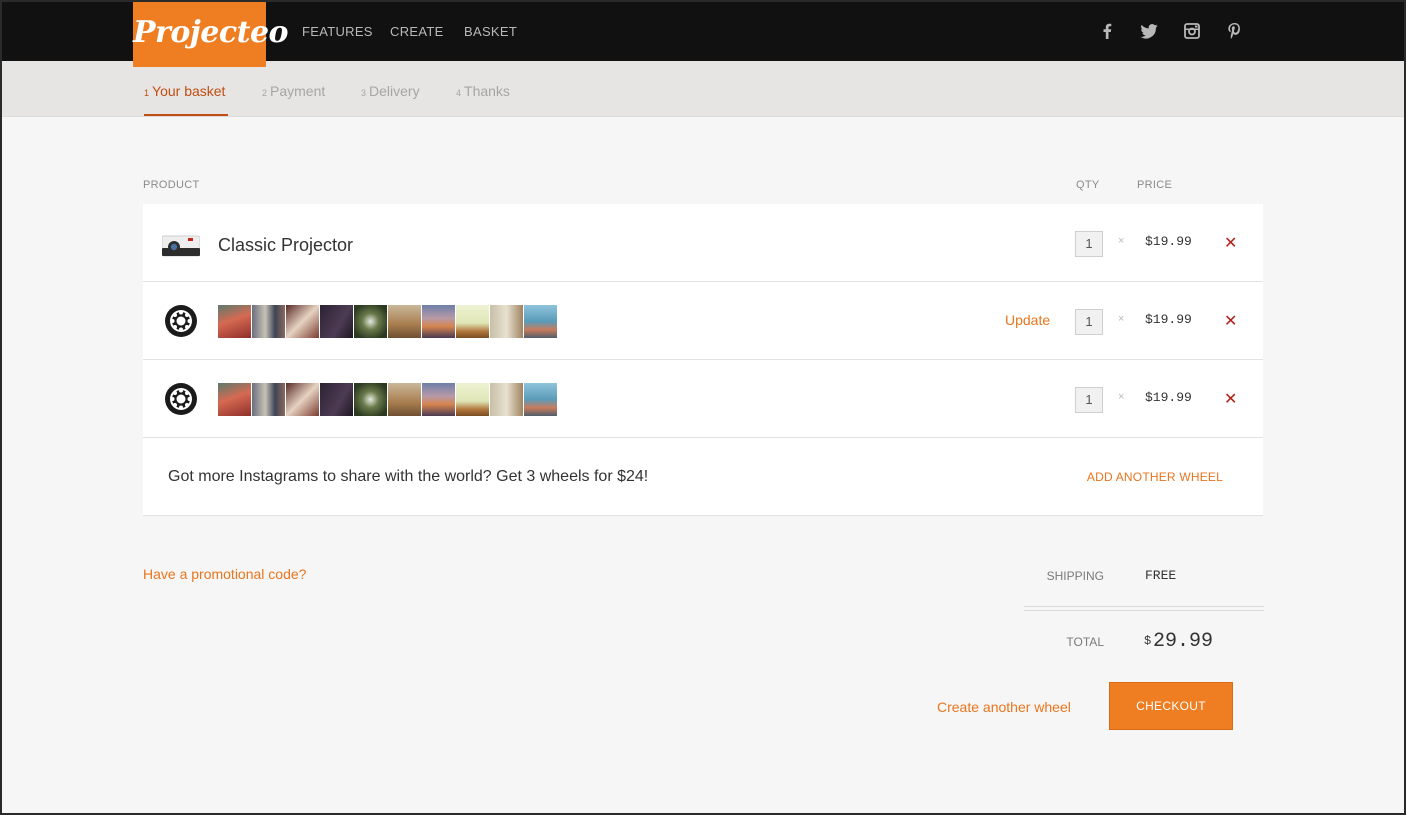 The image size is (1406, 815). I want to click on total-currency: $, so click(1148, 641).